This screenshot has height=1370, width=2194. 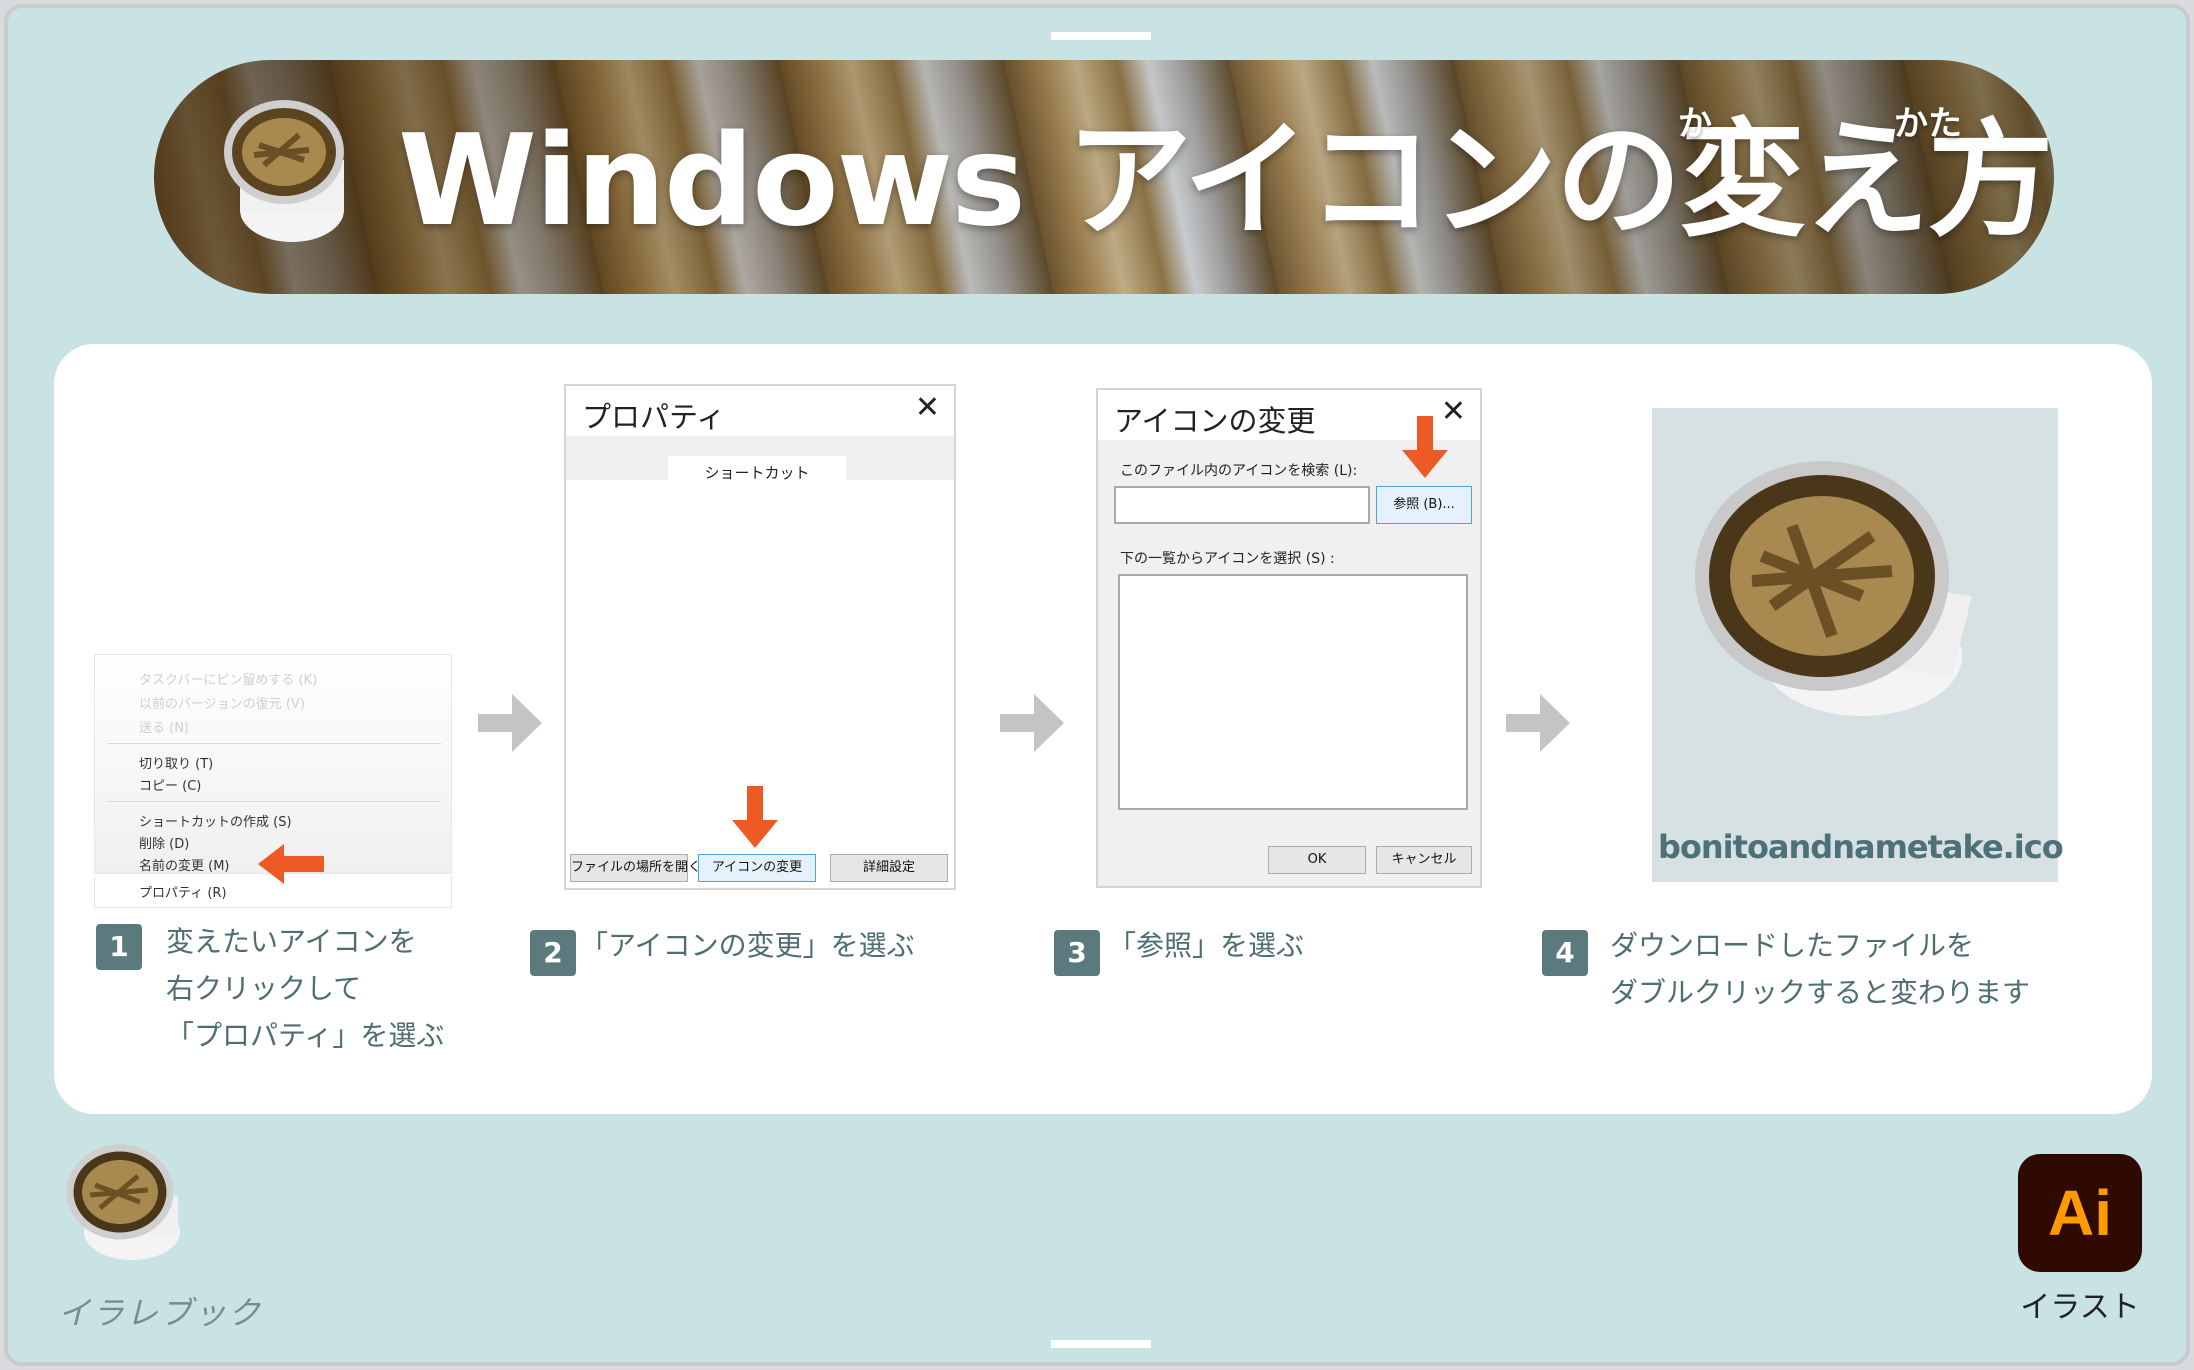 What do you see at coordinates (215, 820) in the screenshot?
I see `menu-item-create-shortcut: ショートカットの作成 (S)` at bounding box center [215, 820].